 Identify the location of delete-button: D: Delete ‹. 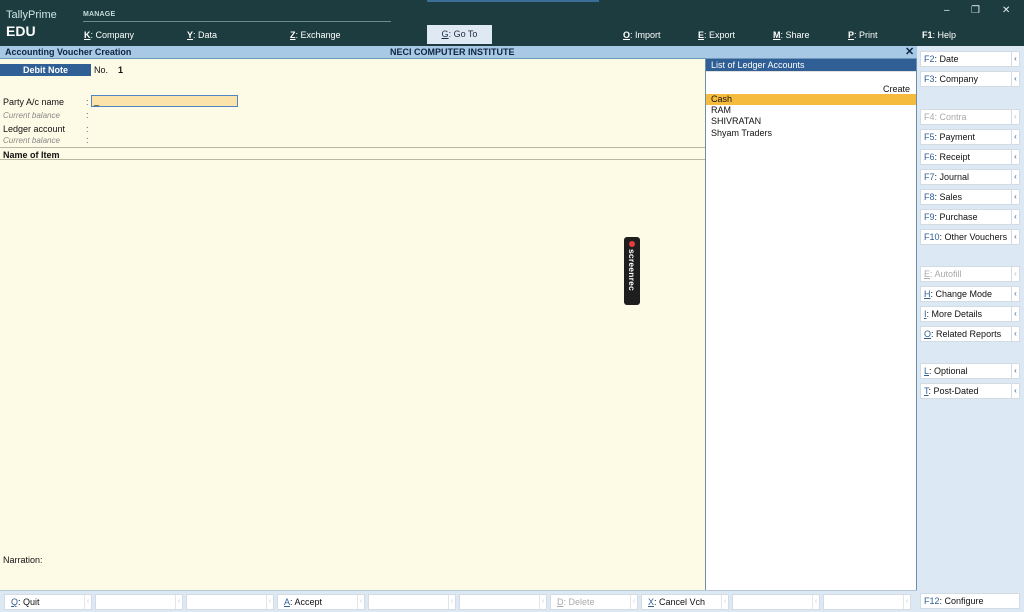
(594, 602).